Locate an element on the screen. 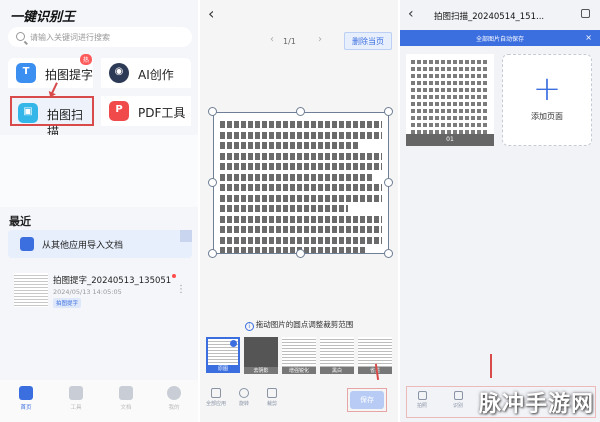  crop-toolbar: 全部应用 旋转 裁剪 保存 is located at coordinates (299, 392).